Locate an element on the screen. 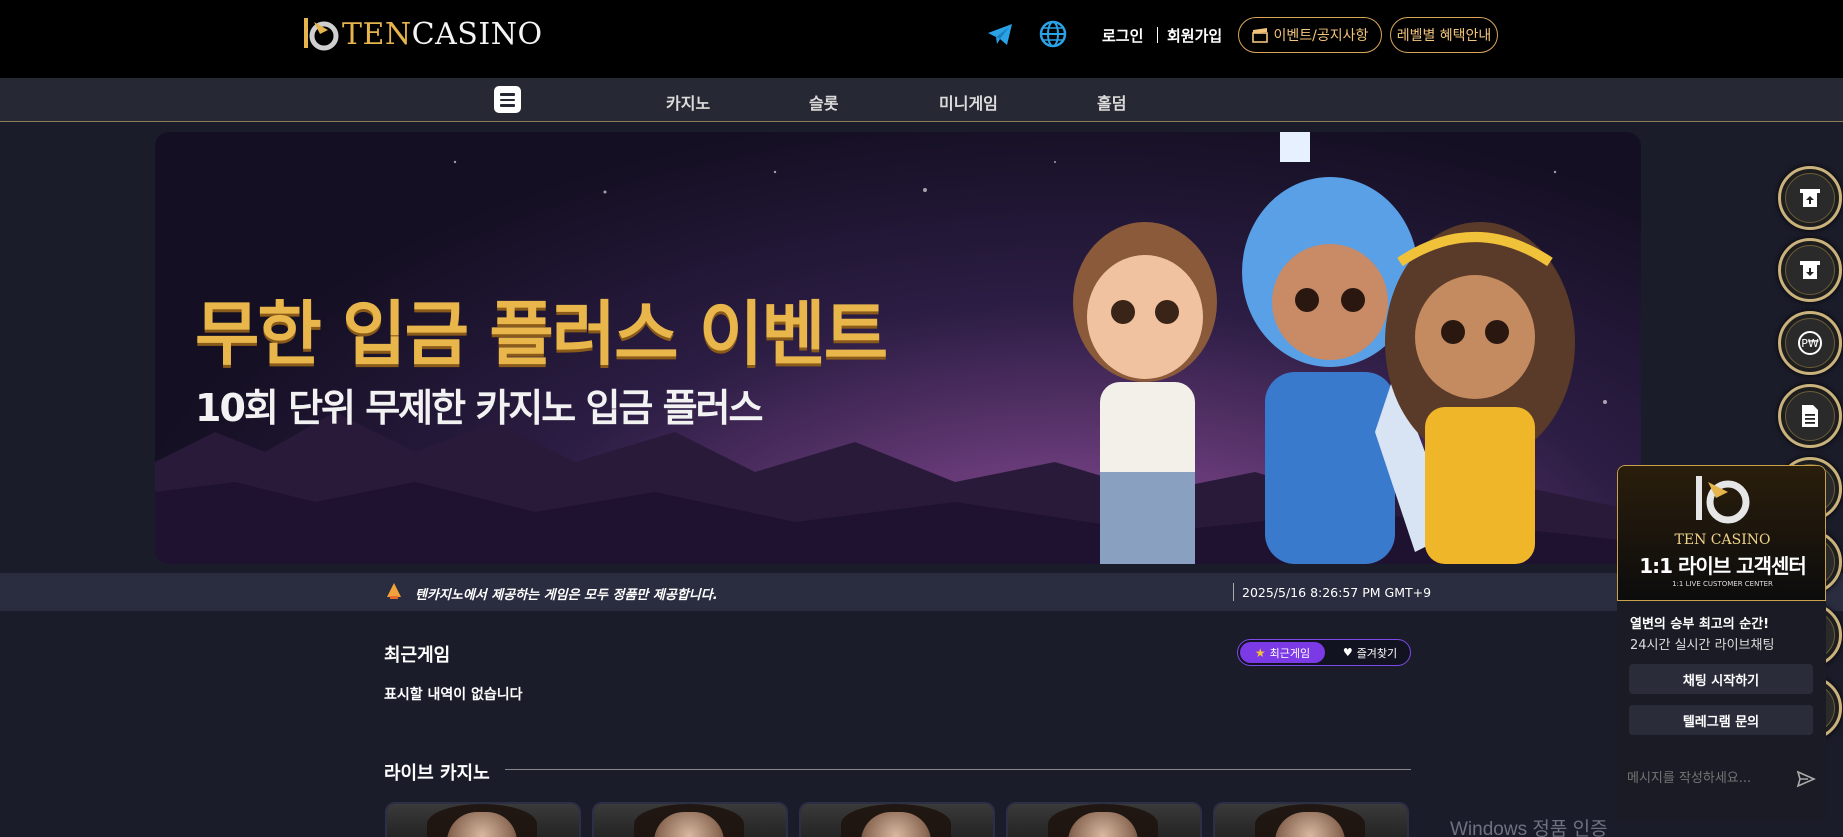 This screenshot has width=1843, height=837. nav-item-holdem: 홀덤 is located at coordinates (1111, 102).